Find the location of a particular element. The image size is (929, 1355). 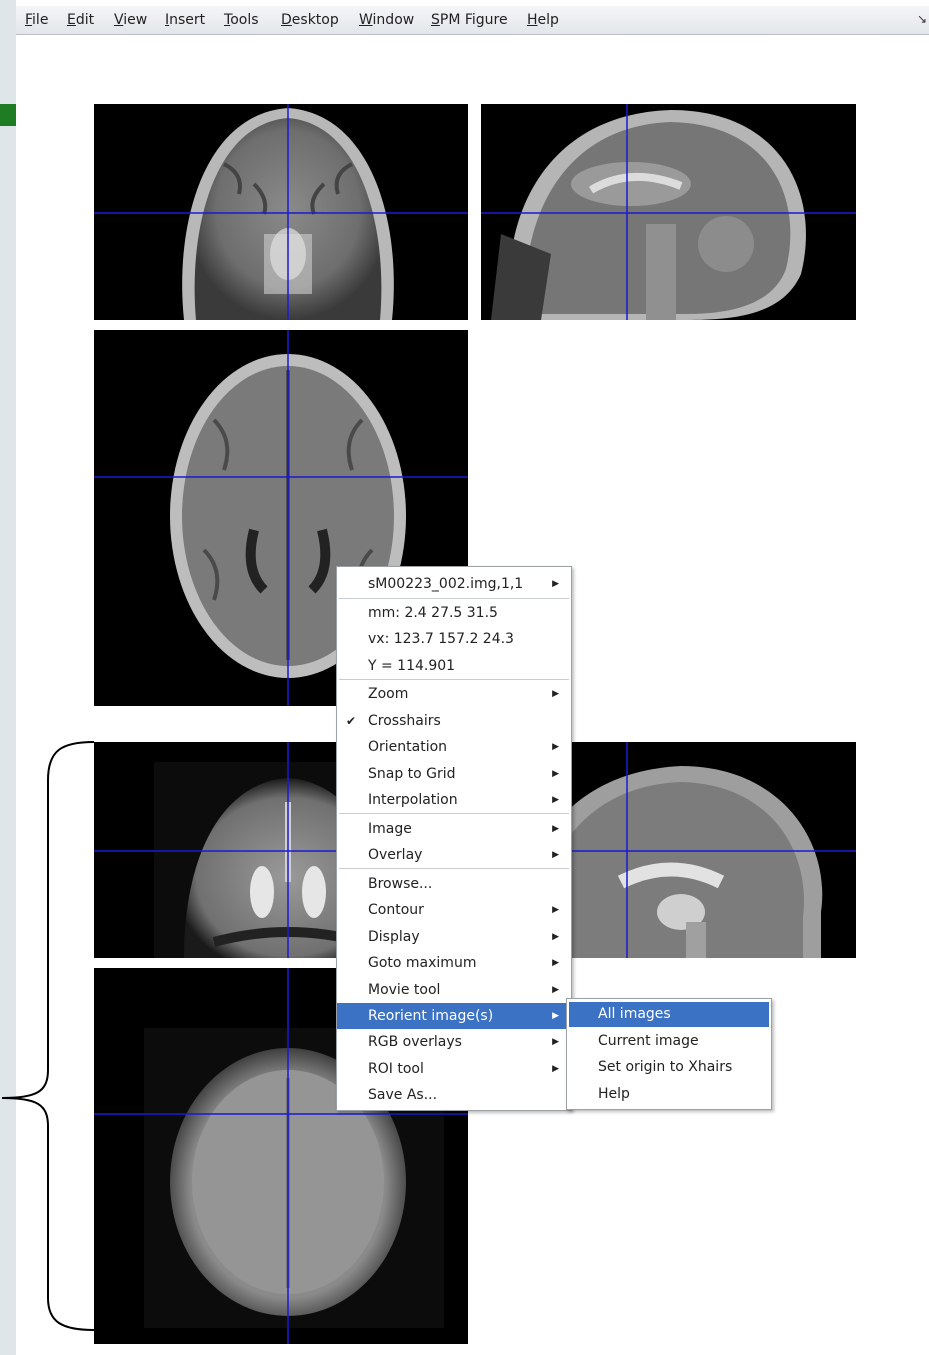

submenu-all-images: All images is located at coordinates (669, 1014).